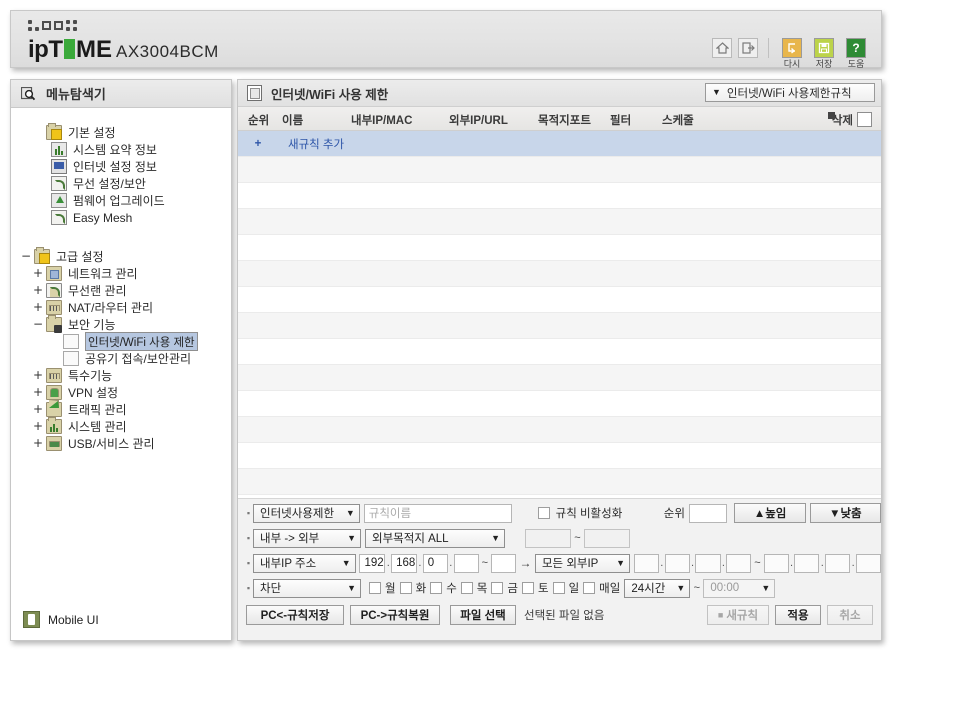 The image size is (960, 719). What do you see at coordinates (831, 115) in the screenshot?
I see `delete-marker-icon` at bounding box center [831, 115].